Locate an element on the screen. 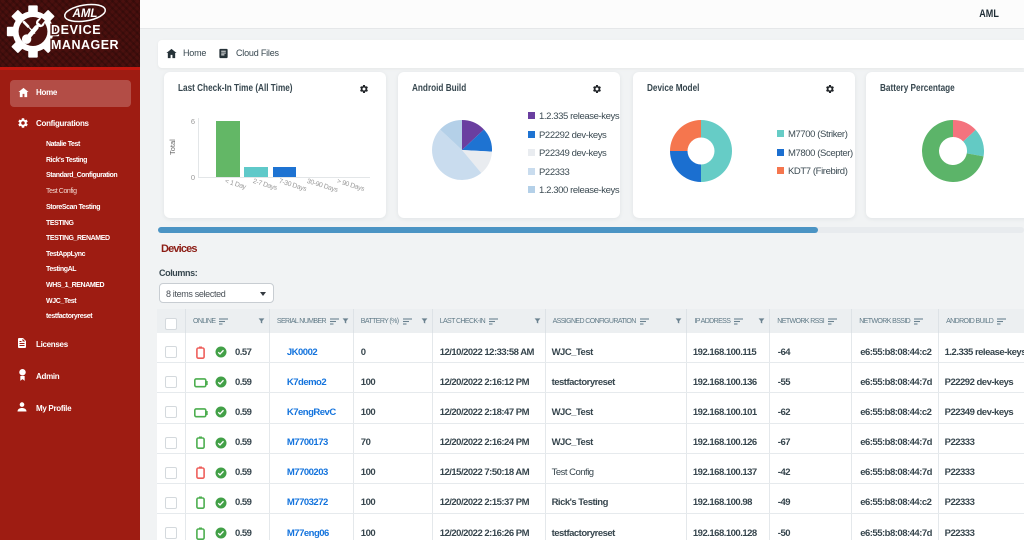 The width and height of the screenshot is (1024, 540). svg-text: AML is located at coordinates (85, 14).